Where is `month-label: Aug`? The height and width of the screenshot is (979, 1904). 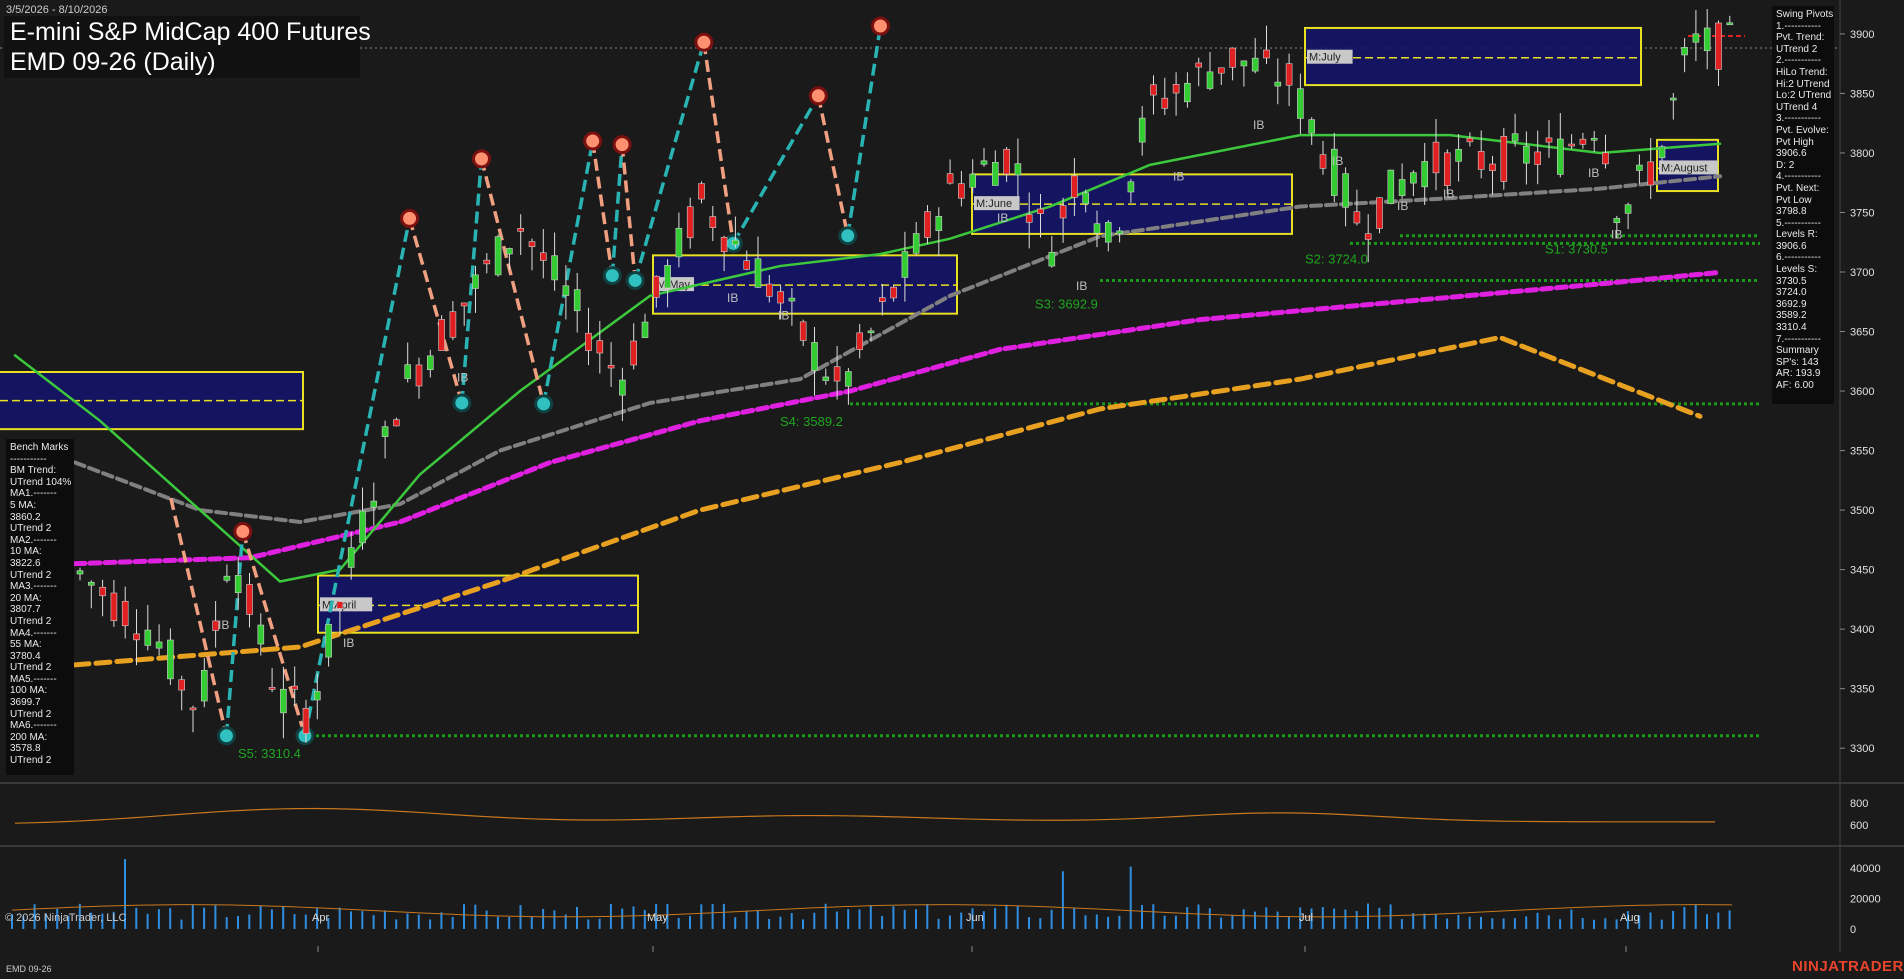
month-label: Aug is located at coordinates (1630, 918).